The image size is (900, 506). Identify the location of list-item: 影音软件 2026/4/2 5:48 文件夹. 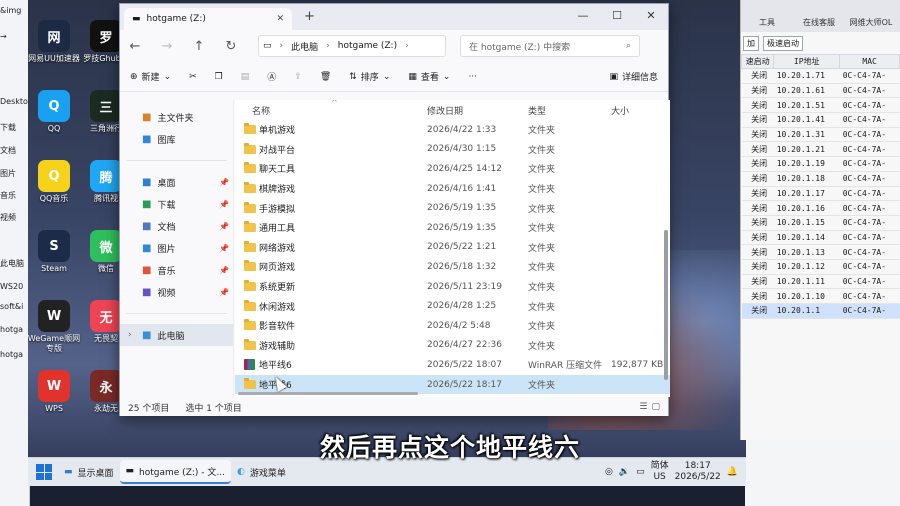
(452, 326).